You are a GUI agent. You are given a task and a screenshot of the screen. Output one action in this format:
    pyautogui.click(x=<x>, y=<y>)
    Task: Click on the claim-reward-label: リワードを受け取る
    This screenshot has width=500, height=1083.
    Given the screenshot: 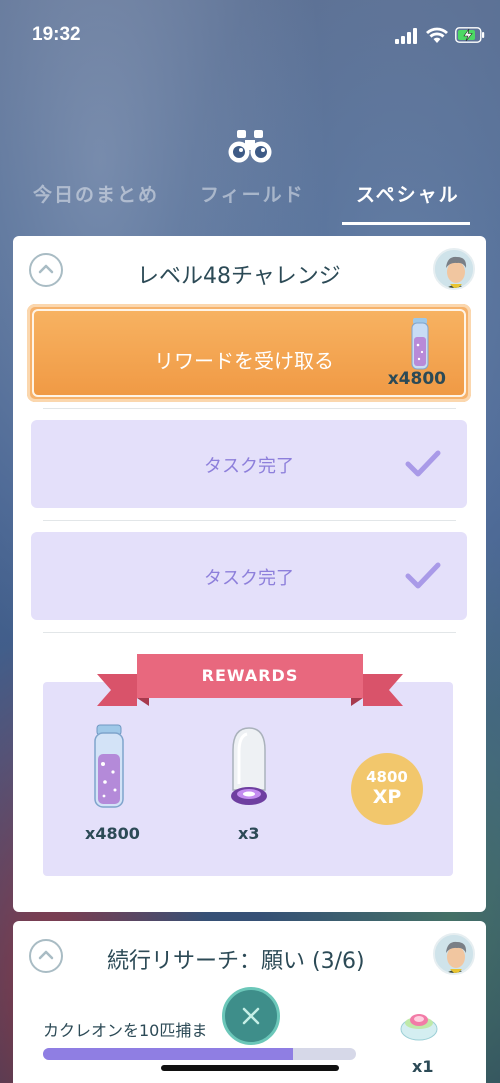 What is the action you would take?
    pyautogui.click(x=244, y=361)
    